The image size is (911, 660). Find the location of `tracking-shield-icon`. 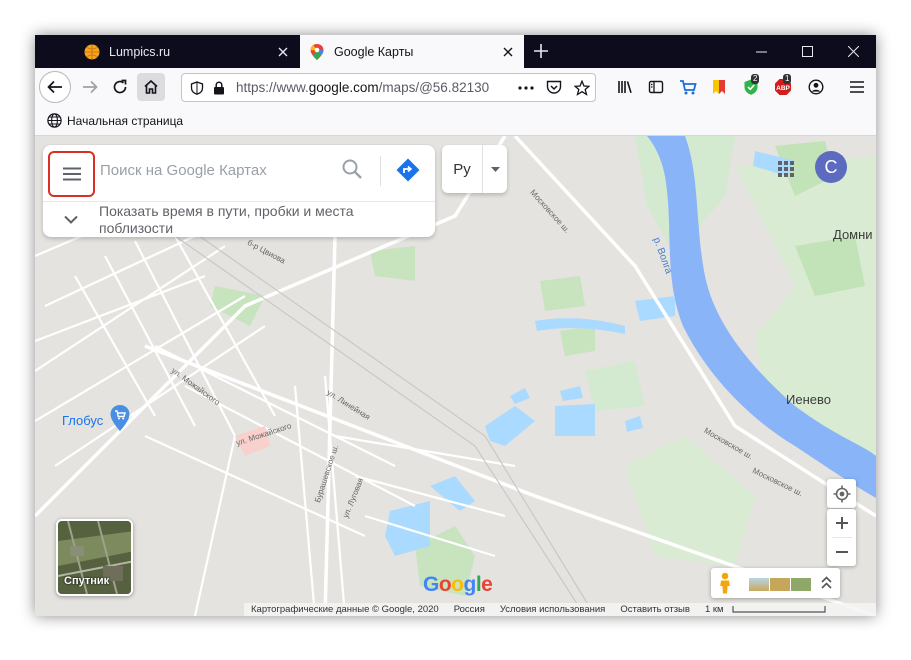

tracking-shield-icon is located at coordinates (197, 88).